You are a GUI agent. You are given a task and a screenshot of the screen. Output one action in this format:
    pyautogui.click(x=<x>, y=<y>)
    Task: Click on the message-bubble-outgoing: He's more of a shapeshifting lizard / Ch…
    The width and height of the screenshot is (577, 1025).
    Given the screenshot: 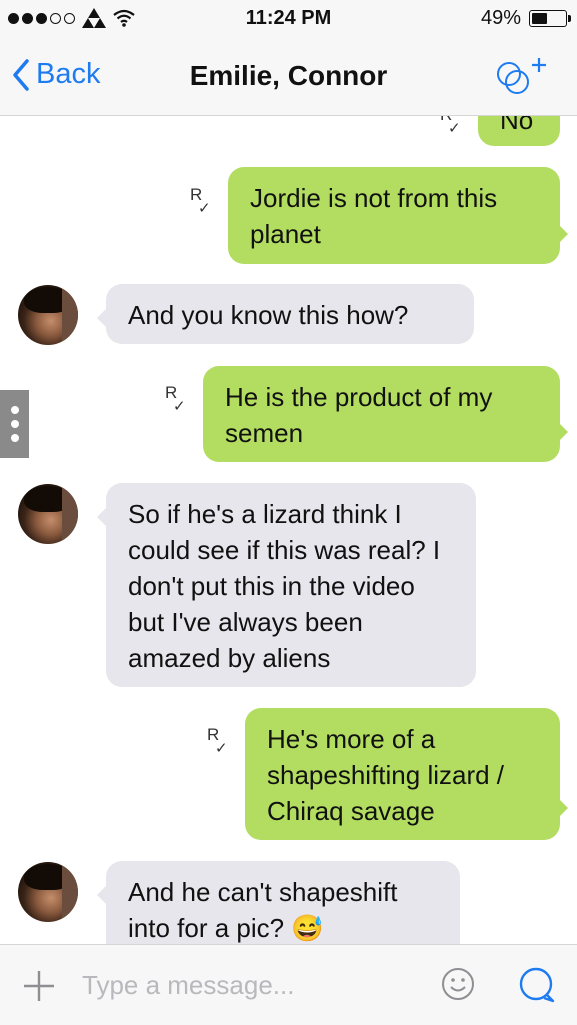 What is the action you would take?
    pyautogui.click(x=402, y=774)
    